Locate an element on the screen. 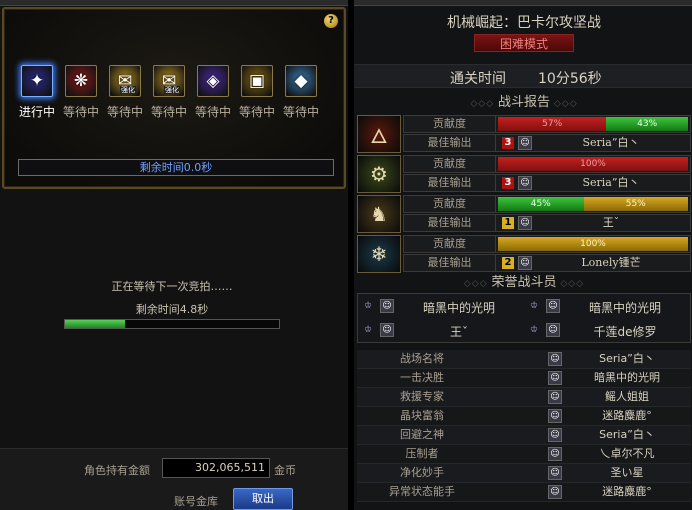 The image size is (692, 510). honor-heading: ◇◇◇ 荣誉战斗员 ◇◇◇ is located at coordinates (524, 282).